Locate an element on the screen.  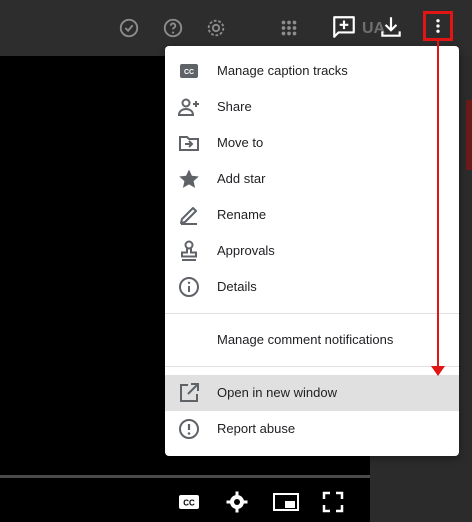
menu-item-label: Details is located at coordinates (237, 286).